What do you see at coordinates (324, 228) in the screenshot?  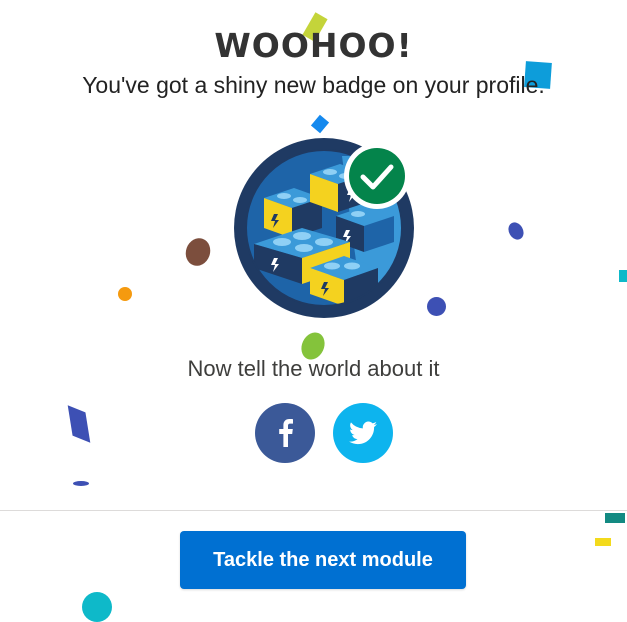 I see `badge-icon` at bounding box center [324, 228].